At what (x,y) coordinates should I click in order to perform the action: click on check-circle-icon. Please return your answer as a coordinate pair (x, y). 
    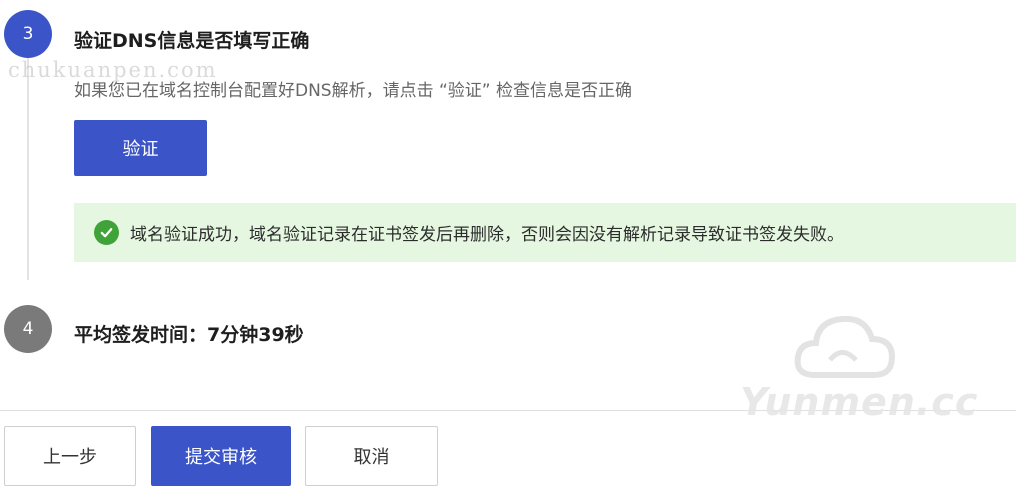
    Looking at the image, I should click on (106, 232).